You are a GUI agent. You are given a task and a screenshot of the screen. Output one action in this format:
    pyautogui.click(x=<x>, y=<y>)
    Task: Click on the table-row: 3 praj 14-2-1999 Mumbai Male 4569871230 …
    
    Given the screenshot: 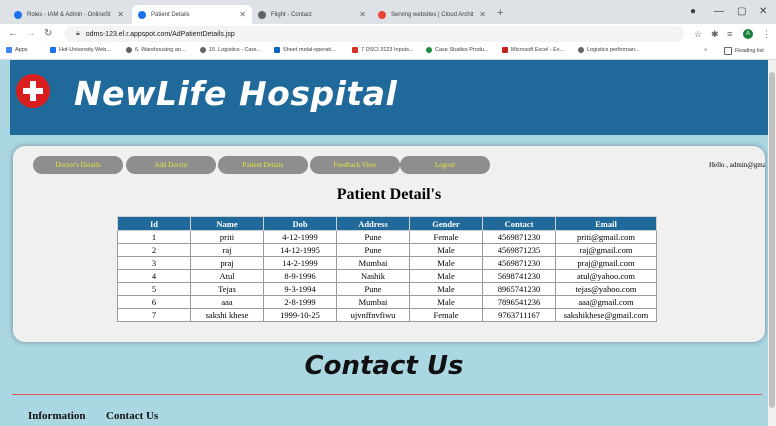 What is the action you would take?
    pyautogui.click(x=387, y=263)
    